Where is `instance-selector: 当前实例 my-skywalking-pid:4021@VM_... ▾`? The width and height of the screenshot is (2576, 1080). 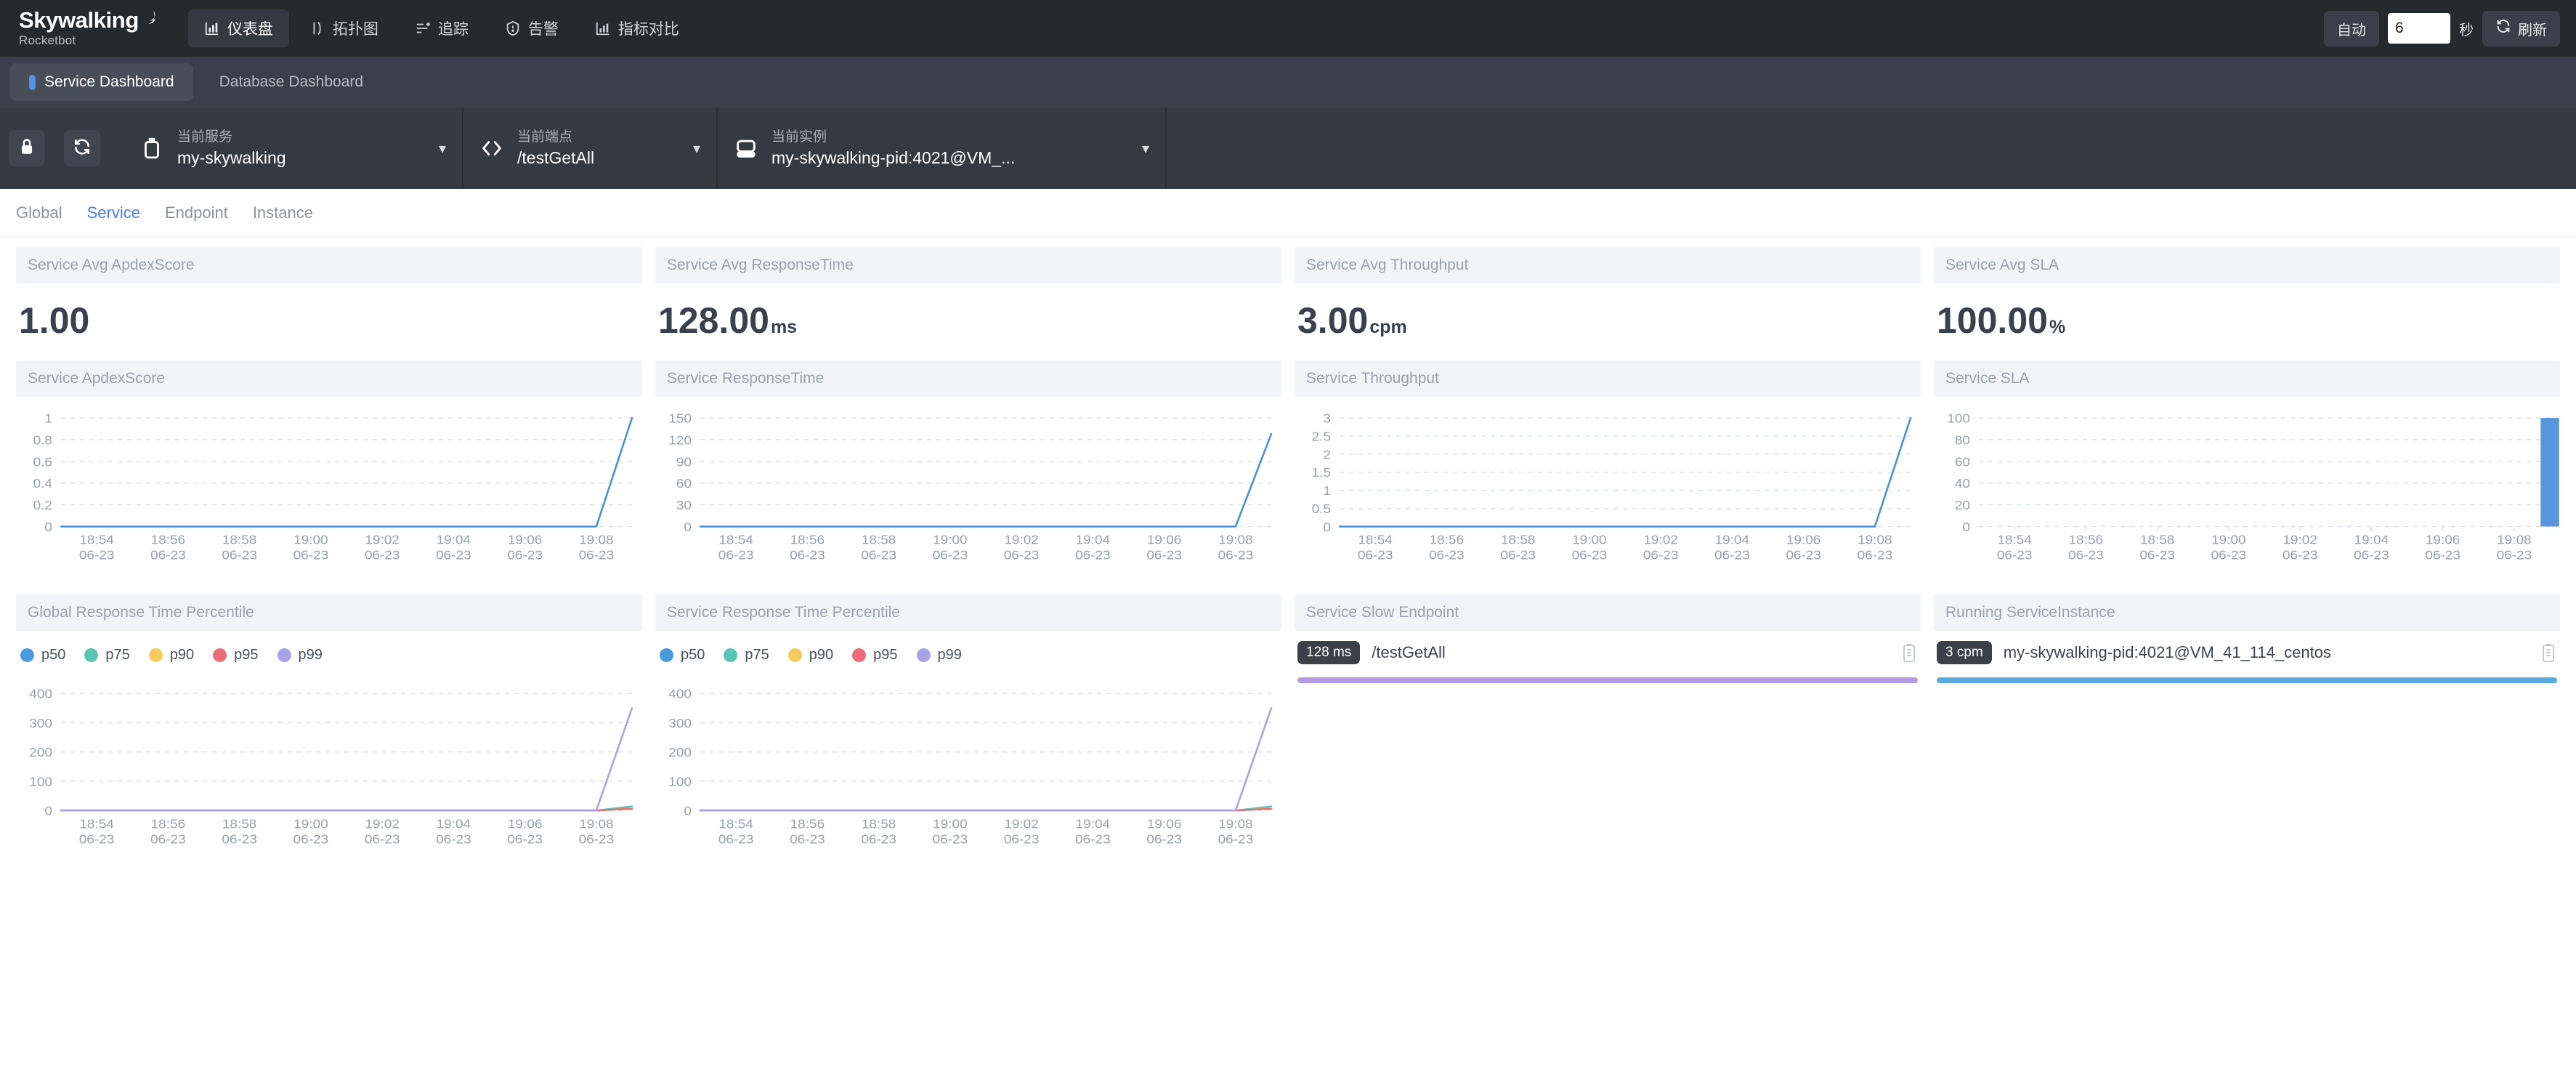 instance-selector: 当前实例 my-skywalking-pid:4021@VM_... ▾ is located at coordinates (942, 148).